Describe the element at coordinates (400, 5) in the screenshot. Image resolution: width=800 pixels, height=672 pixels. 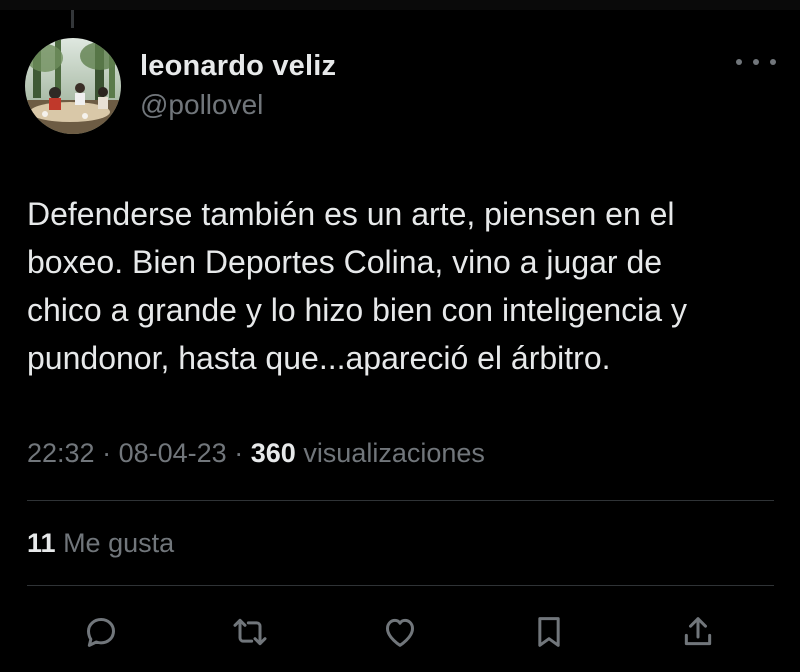
I see `top-bar` at that location.